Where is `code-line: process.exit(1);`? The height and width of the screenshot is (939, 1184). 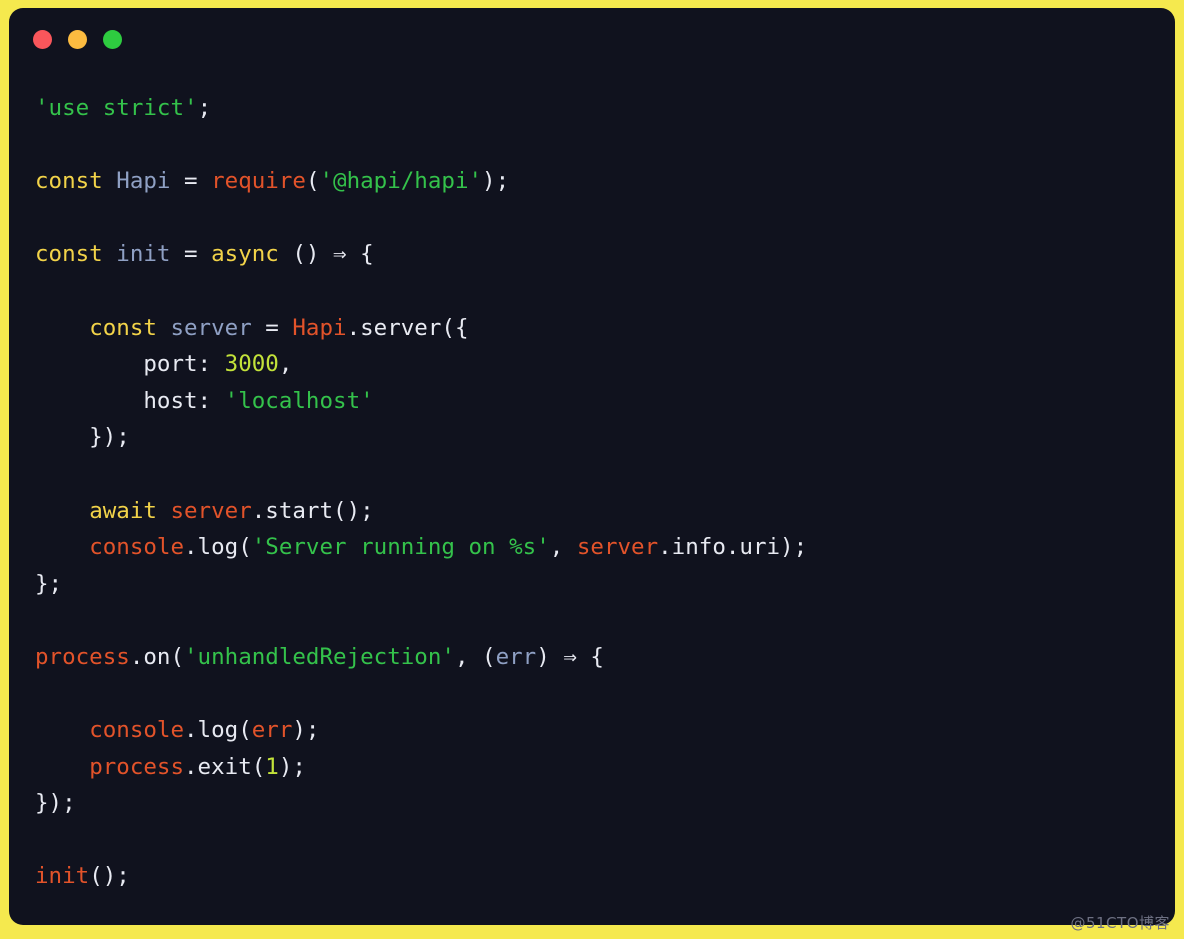
code-line: process.exit(1); is located at coordinates (170, 767).